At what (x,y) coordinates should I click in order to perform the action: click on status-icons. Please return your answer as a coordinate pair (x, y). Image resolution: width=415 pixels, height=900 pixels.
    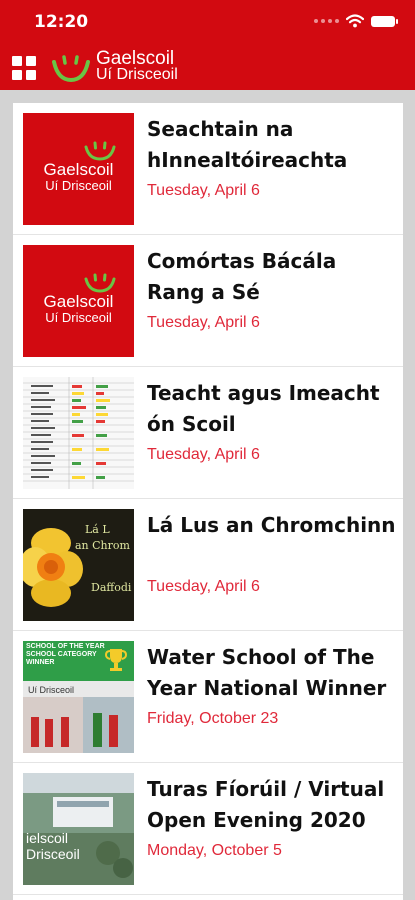
    Looking at the image, I should click on (356, 21).